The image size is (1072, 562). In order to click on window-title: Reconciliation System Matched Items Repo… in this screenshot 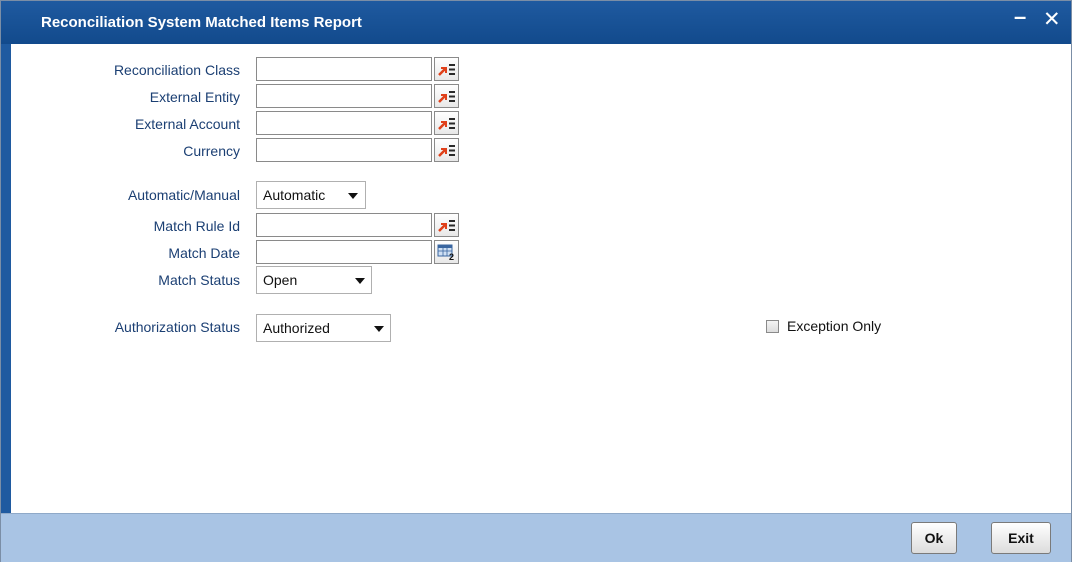, I will do `click(201, 22)`.